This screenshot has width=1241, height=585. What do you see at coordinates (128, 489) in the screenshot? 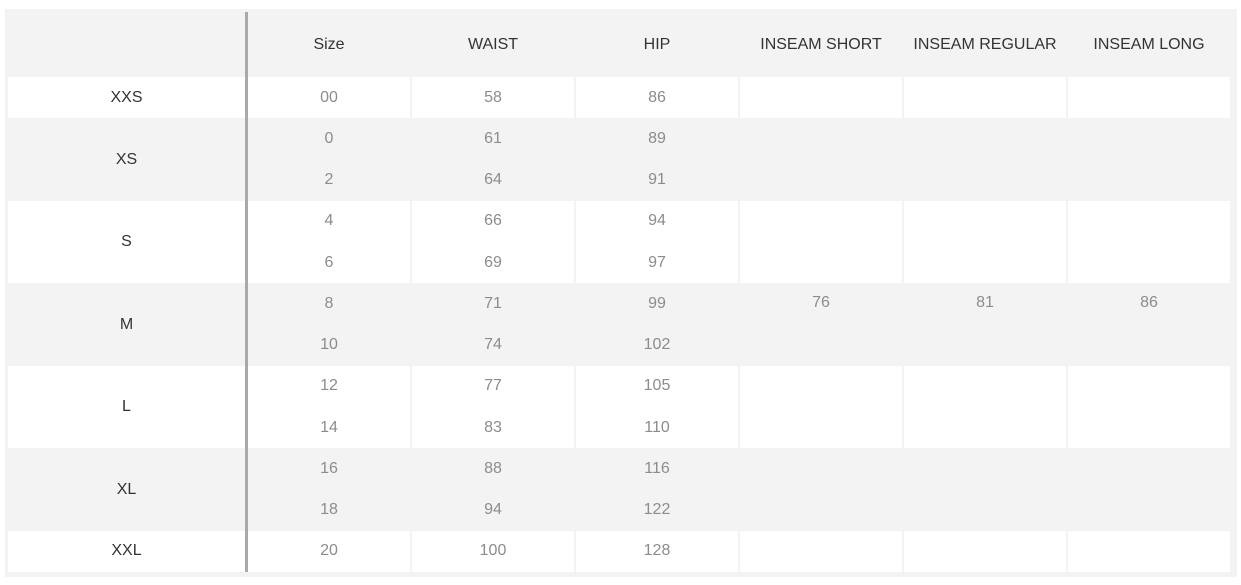
I see `size-label-xl: XL` at bounding box center [128, 489].